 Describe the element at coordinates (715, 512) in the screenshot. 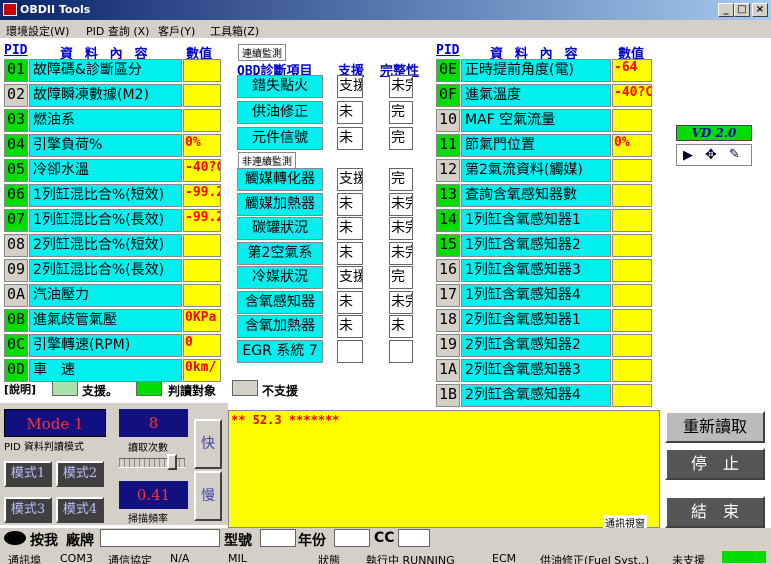

I see `end-button: 結 束` at that location.